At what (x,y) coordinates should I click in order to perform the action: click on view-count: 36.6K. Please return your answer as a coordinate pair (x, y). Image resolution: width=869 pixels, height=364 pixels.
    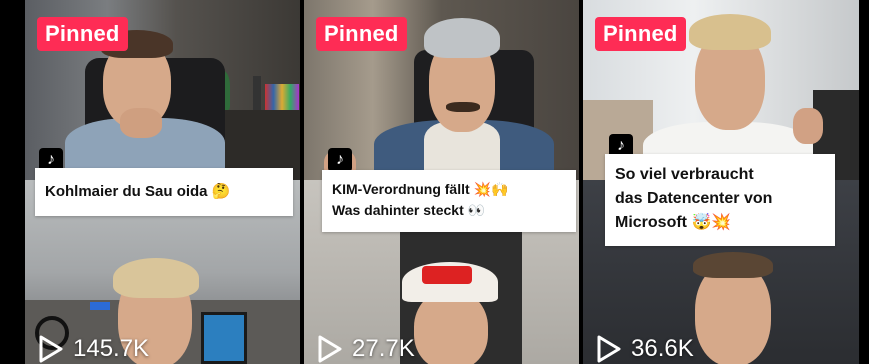
    Looking at the image, I should click on (644, 349).